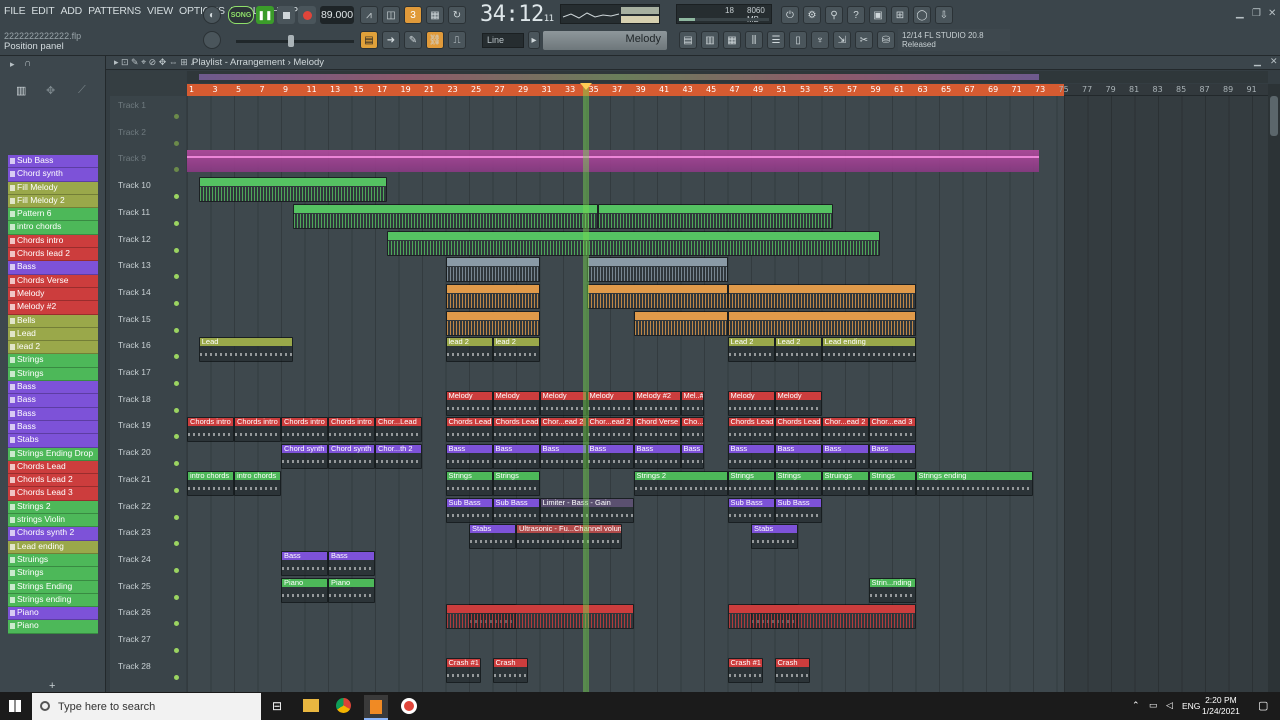  I want to click on fl-studio-taskbar-icon, so click(376, 707).